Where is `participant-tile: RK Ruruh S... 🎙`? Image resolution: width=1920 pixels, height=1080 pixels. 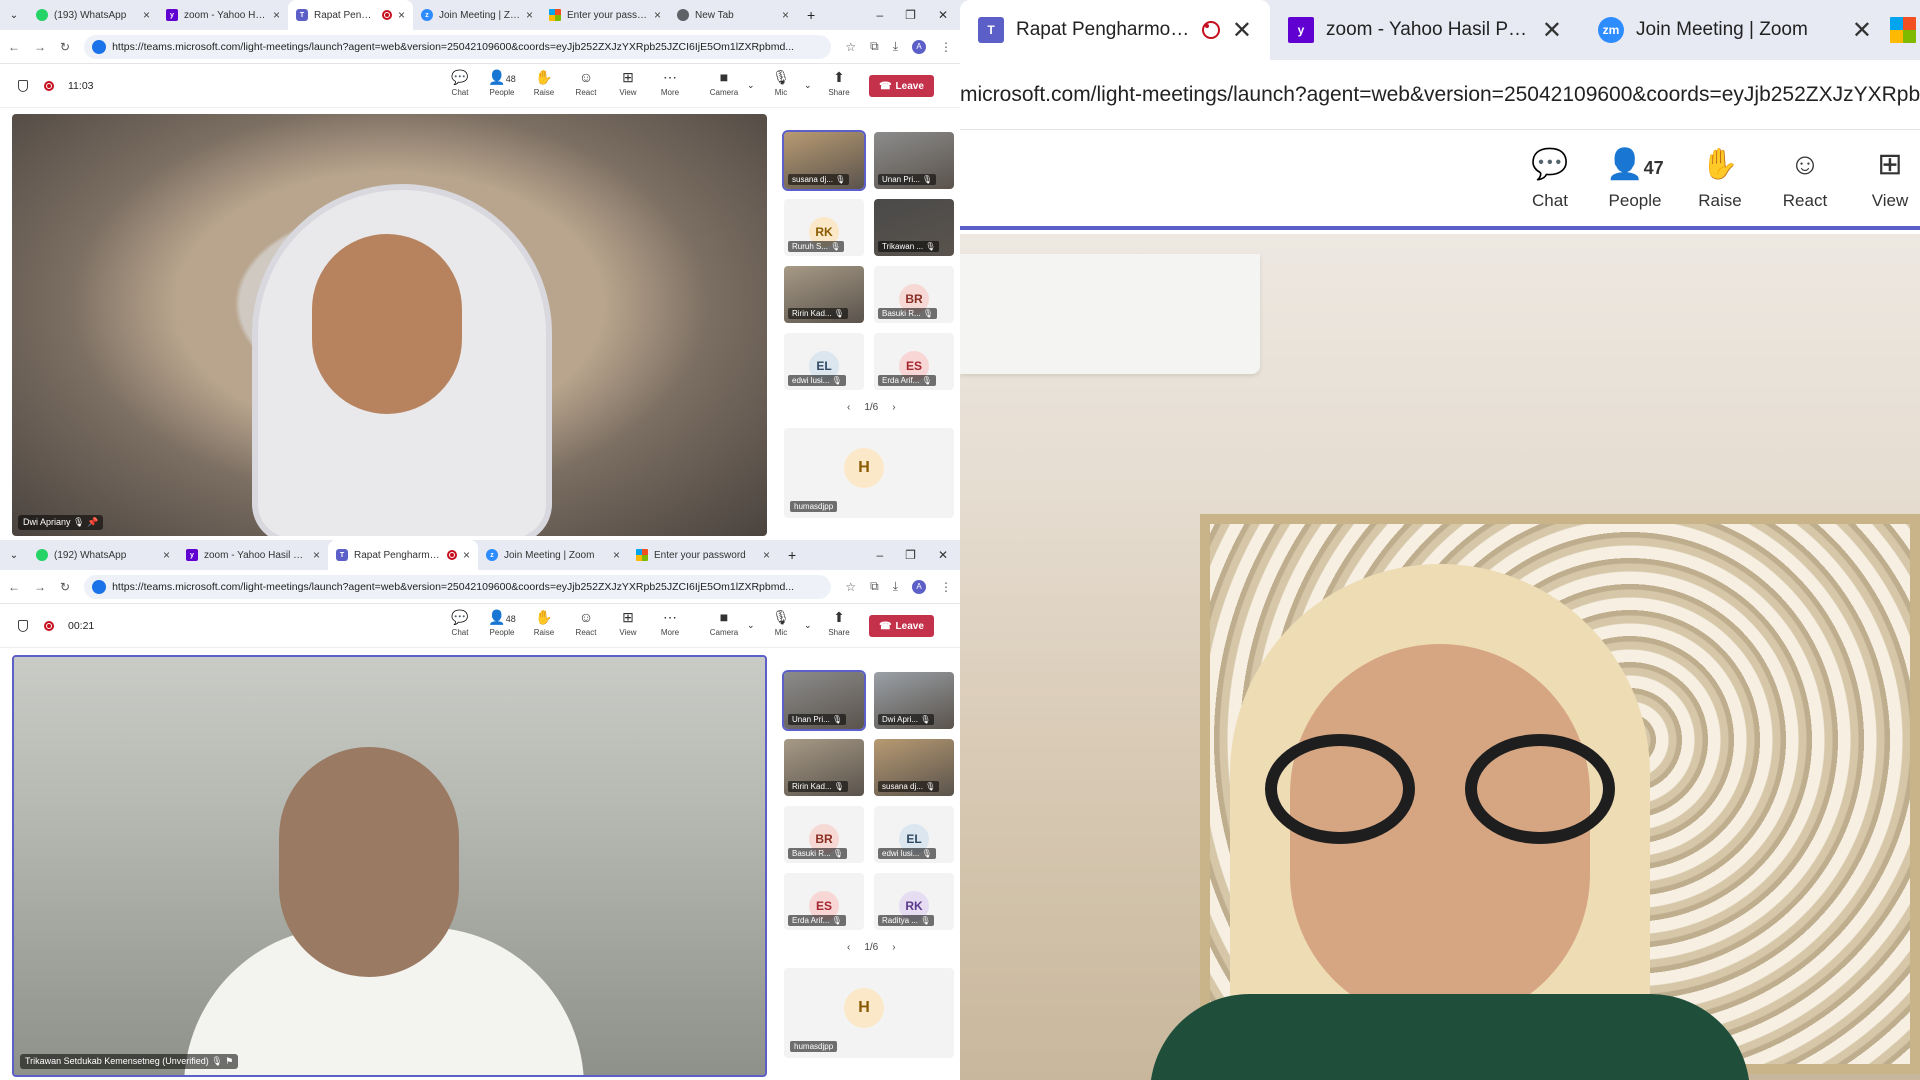 participant-tile: RK Ruruh S... 🎙 is located at coordinates (824, 227).